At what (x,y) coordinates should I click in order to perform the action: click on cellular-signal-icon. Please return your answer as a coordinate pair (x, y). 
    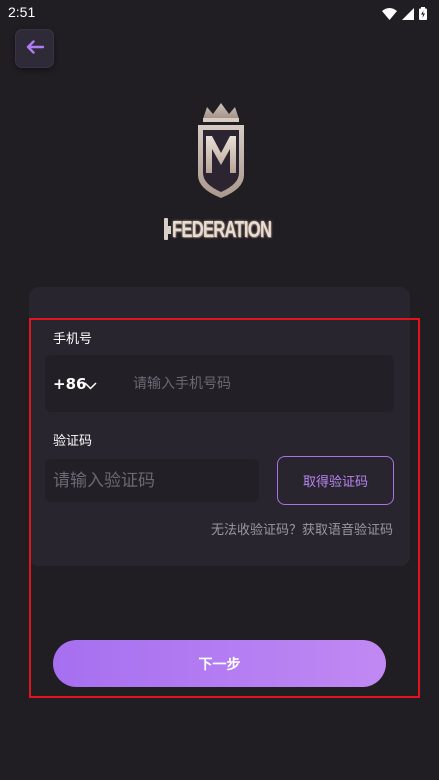
    Looking at the image, I should click on (408, 14).